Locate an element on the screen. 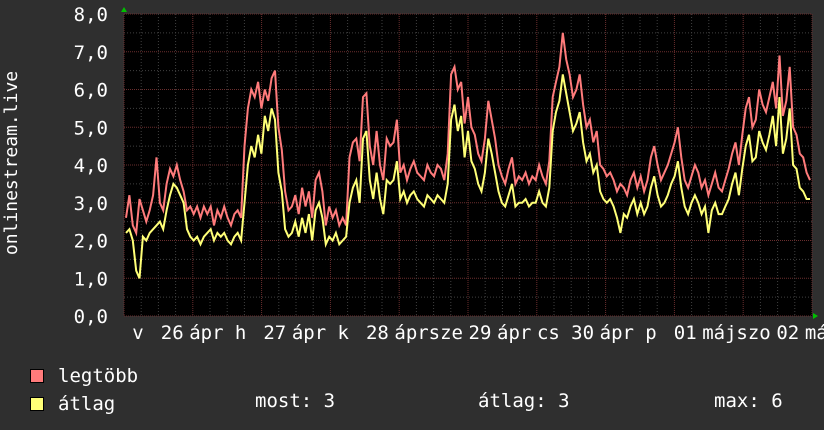 The image size is (824, 430). x-tick-label: cs is located at coordinates (548, 333).